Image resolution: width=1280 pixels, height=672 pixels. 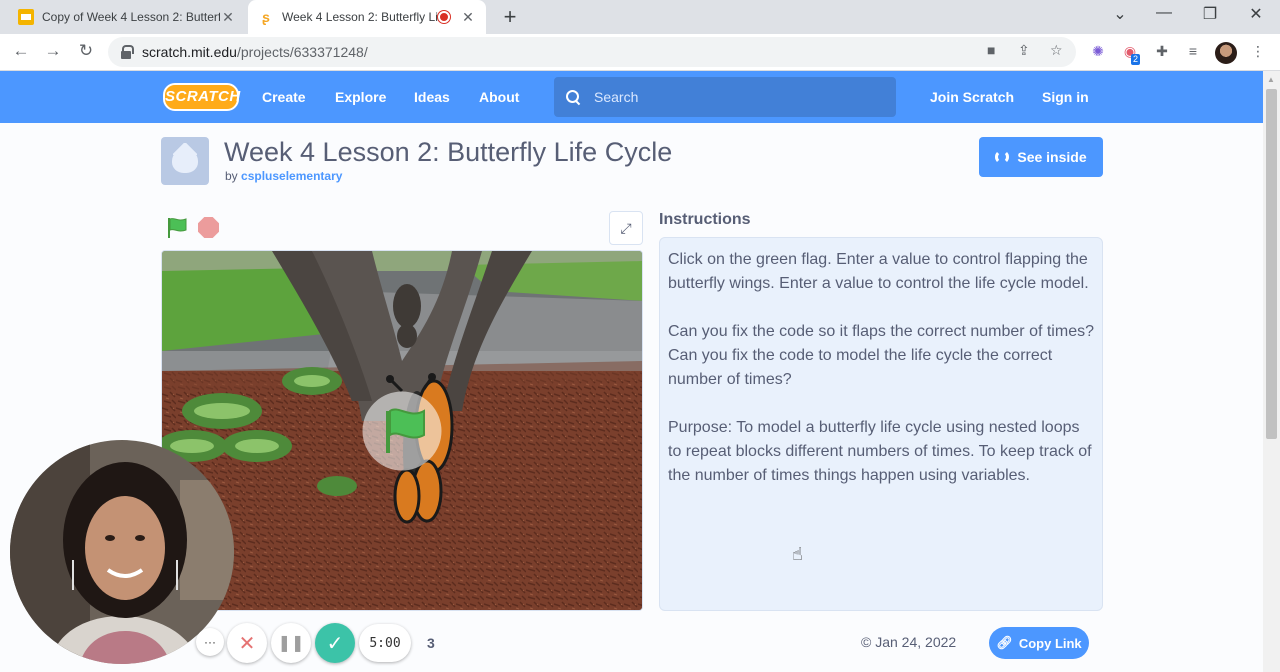 What do you see at coordinates (291, 176) in the screenshot?
I see `author-link: cspluselementary` at bounding box center [291, 176].